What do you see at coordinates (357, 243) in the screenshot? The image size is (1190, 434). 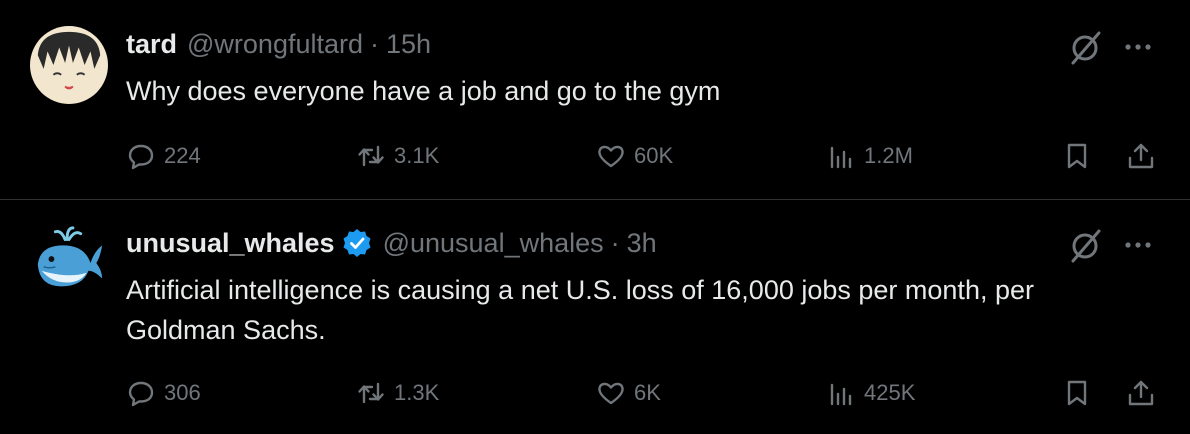 I see `verified-badge-icon` at bounding box center [357, 243].